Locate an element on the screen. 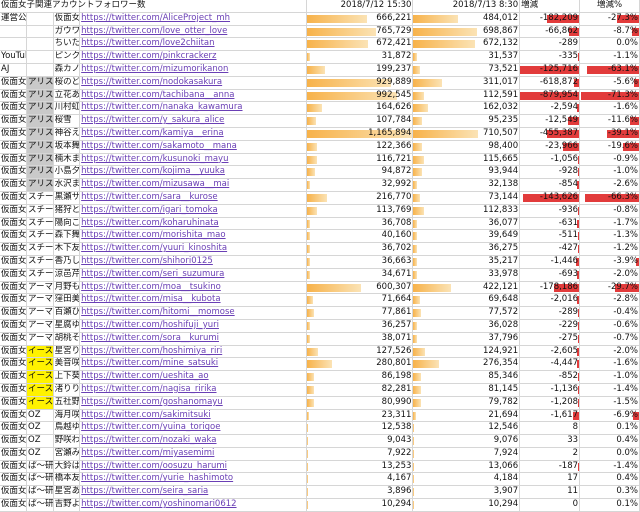  followers-after-cell-text: 36,275 is located at coordinates (503, 248).